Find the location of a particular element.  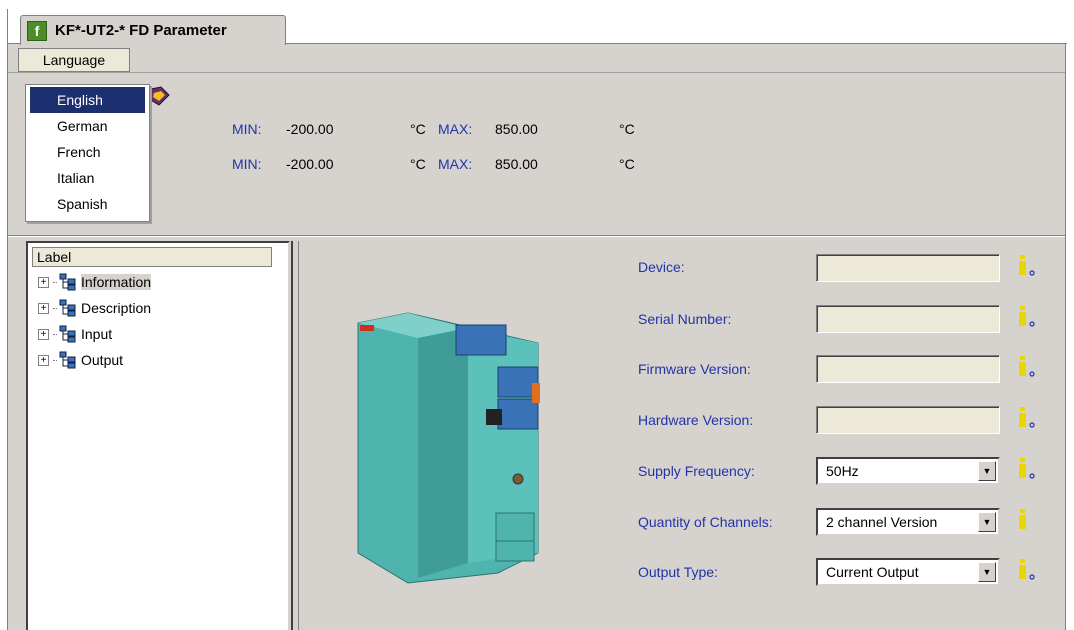

tree-item-label: Output is located at coordinates (102, 360).